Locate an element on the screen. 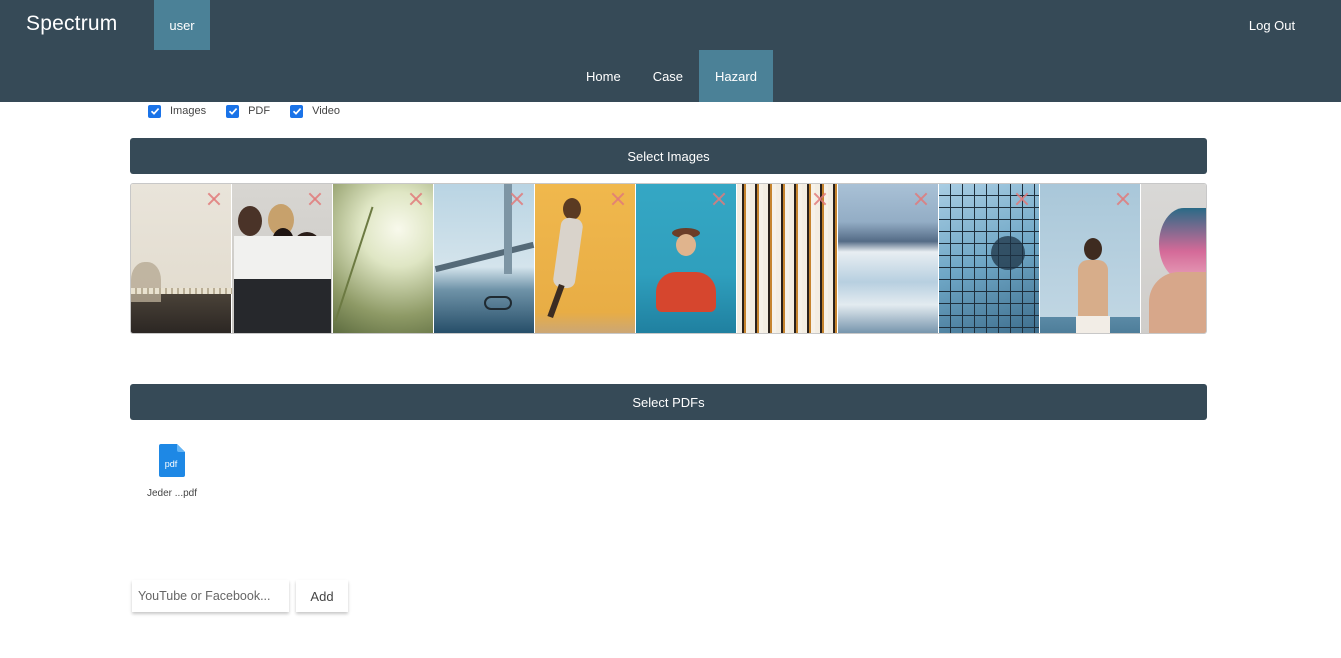 Image resolution: width=1341 pixels, height=658 pixels. main-nav: Home Case Hazard is located at coordinates (671, 76).